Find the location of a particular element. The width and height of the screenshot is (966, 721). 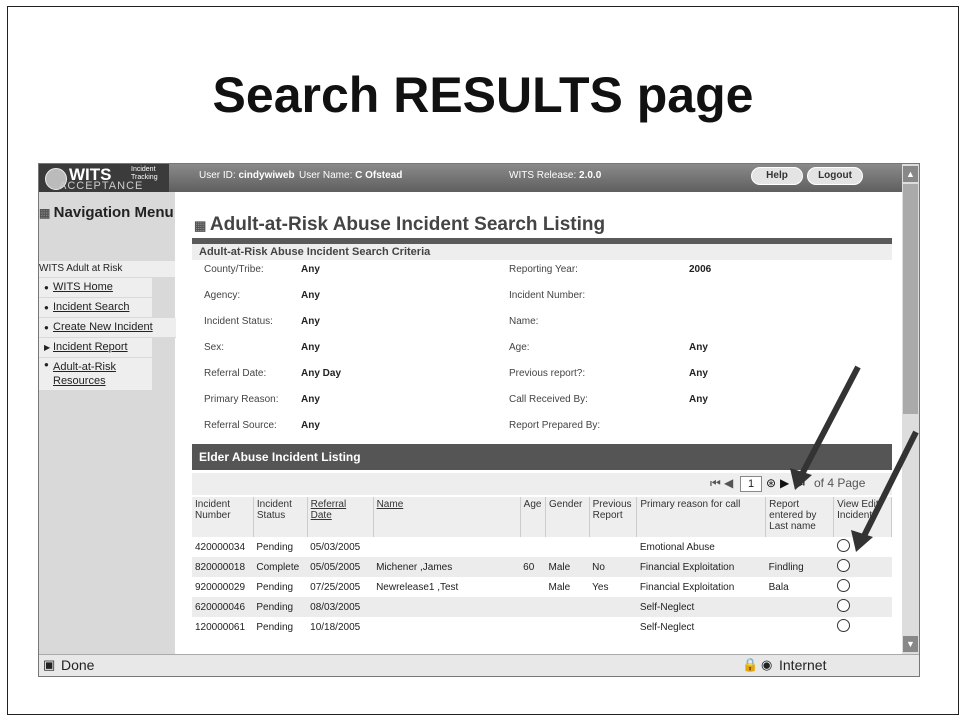

arrow-to-view is located at coordinates (889, 486).